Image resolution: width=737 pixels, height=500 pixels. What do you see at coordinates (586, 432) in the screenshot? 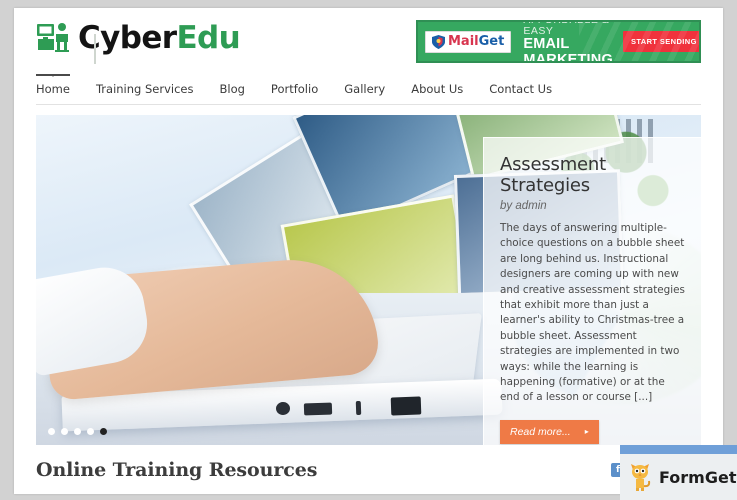
I see `arrow-right-icon: ▸` at bounding box center [586, 432].